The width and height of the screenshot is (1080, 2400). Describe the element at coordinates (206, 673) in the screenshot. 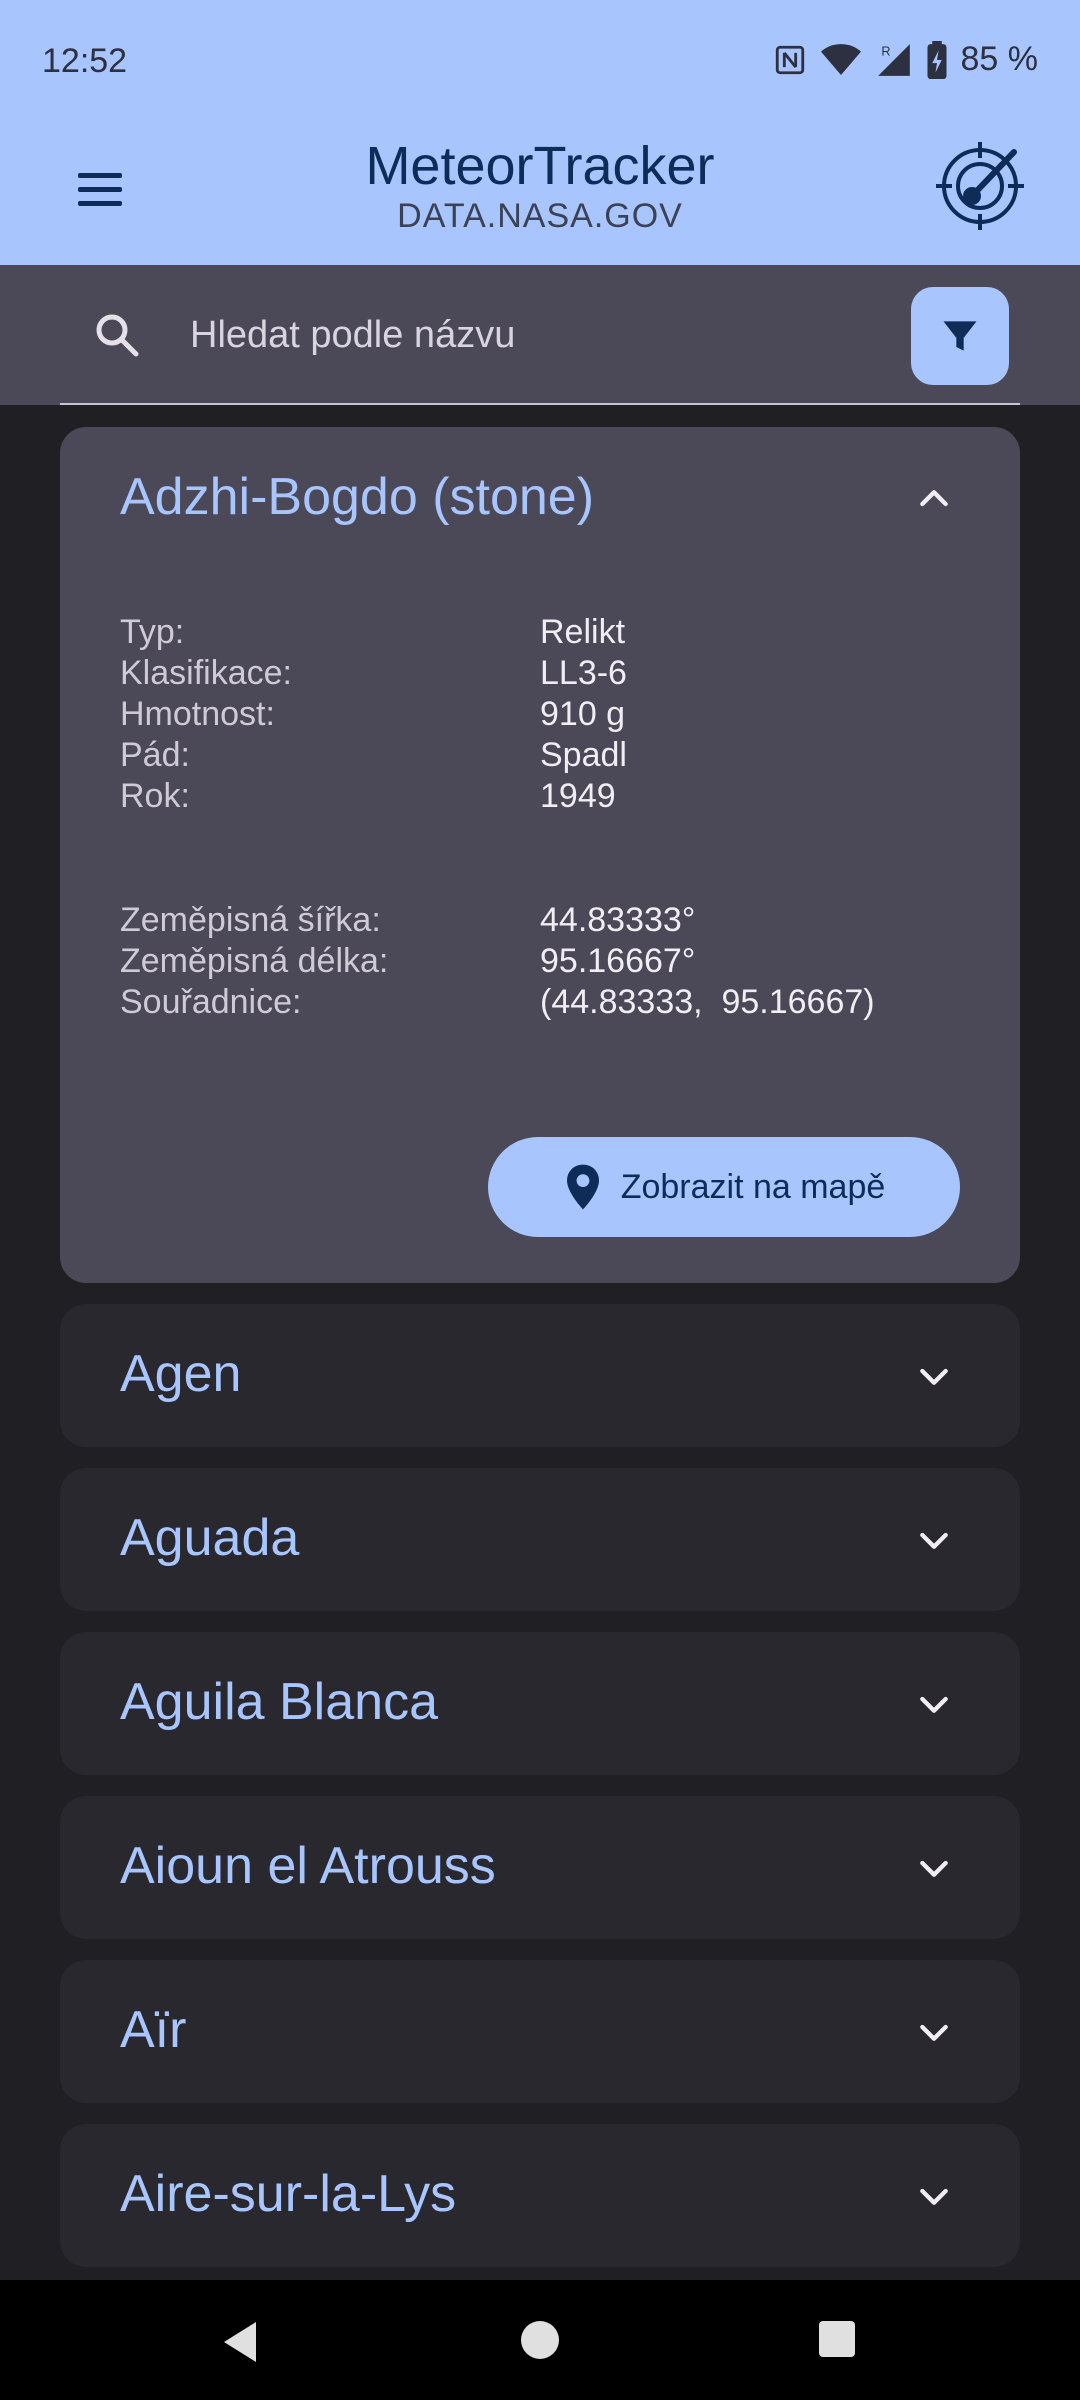

I see `detail-label: Klasifikace:` at that location.